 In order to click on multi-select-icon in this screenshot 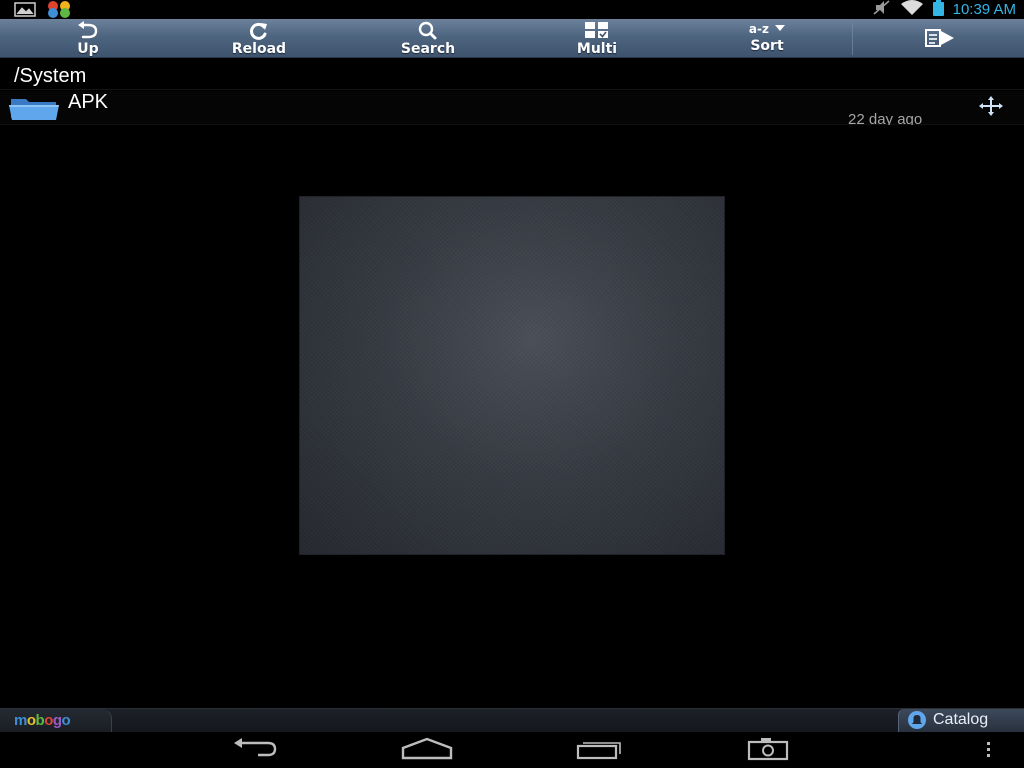, I will do `click(596, 30)`.